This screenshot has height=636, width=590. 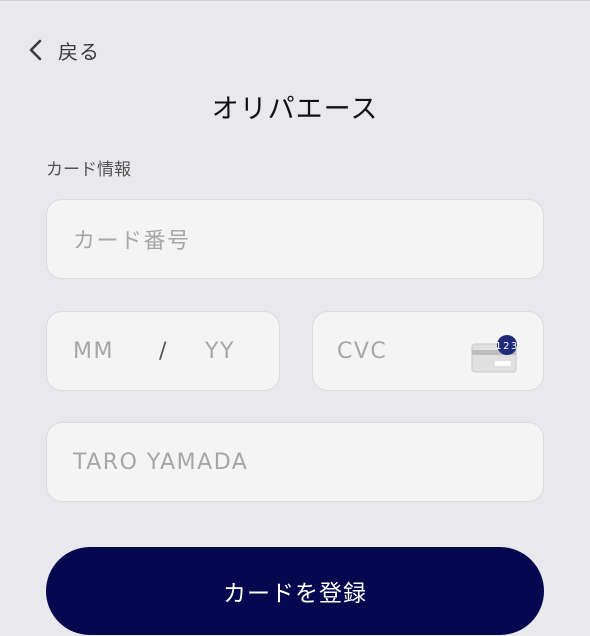 I want to click on card-number-placeholder: カード番号, so click(x=132, y=241).